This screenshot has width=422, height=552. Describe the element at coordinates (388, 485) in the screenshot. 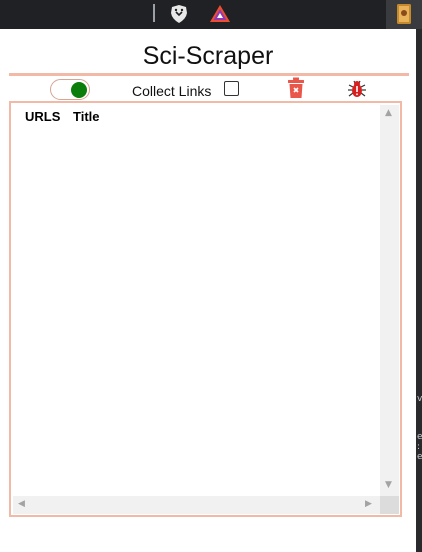

I see `scroll-down-arrow-icon: ▼` at that location.